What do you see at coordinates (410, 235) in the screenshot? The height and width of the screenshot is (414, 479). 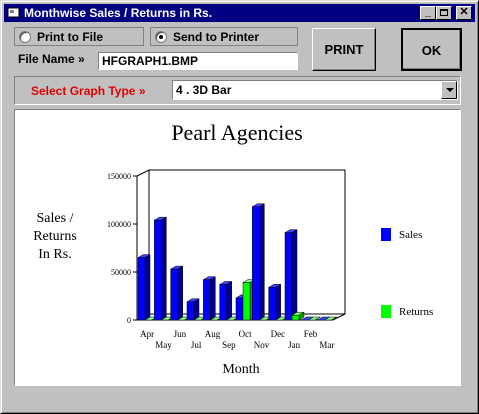 I see `legend-label-sales: Sales` at bounding box center [410, 235].